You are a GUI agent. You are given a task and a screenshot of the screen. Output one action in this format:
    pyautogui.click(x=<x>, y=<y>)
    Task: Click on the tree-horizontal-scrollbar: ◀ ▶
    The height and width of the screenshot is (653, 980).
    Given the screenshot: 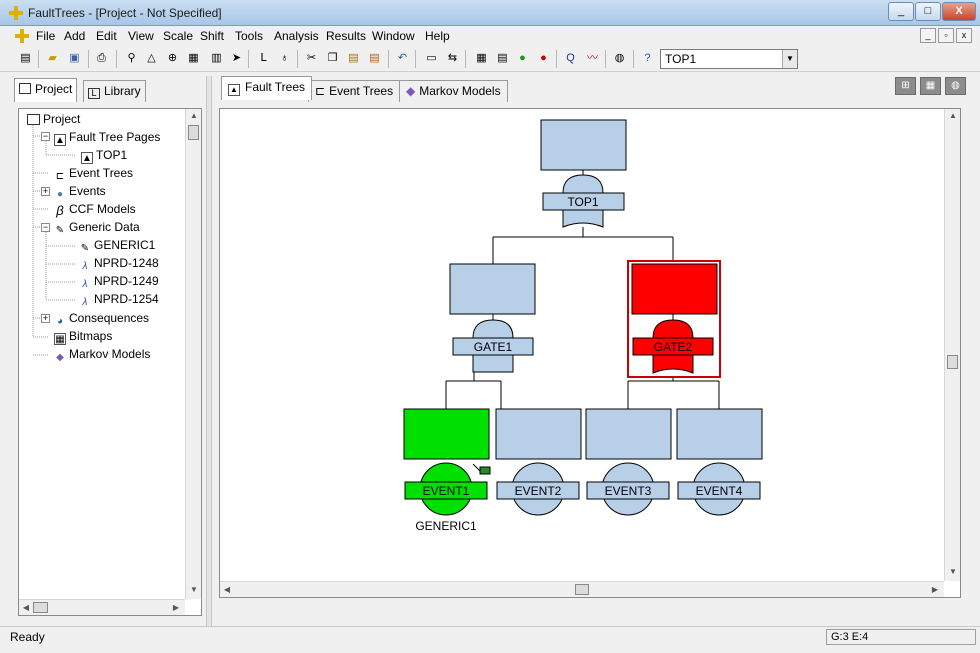 What is the action you would take?
    pyautogui.click(x=102, y=607)
    